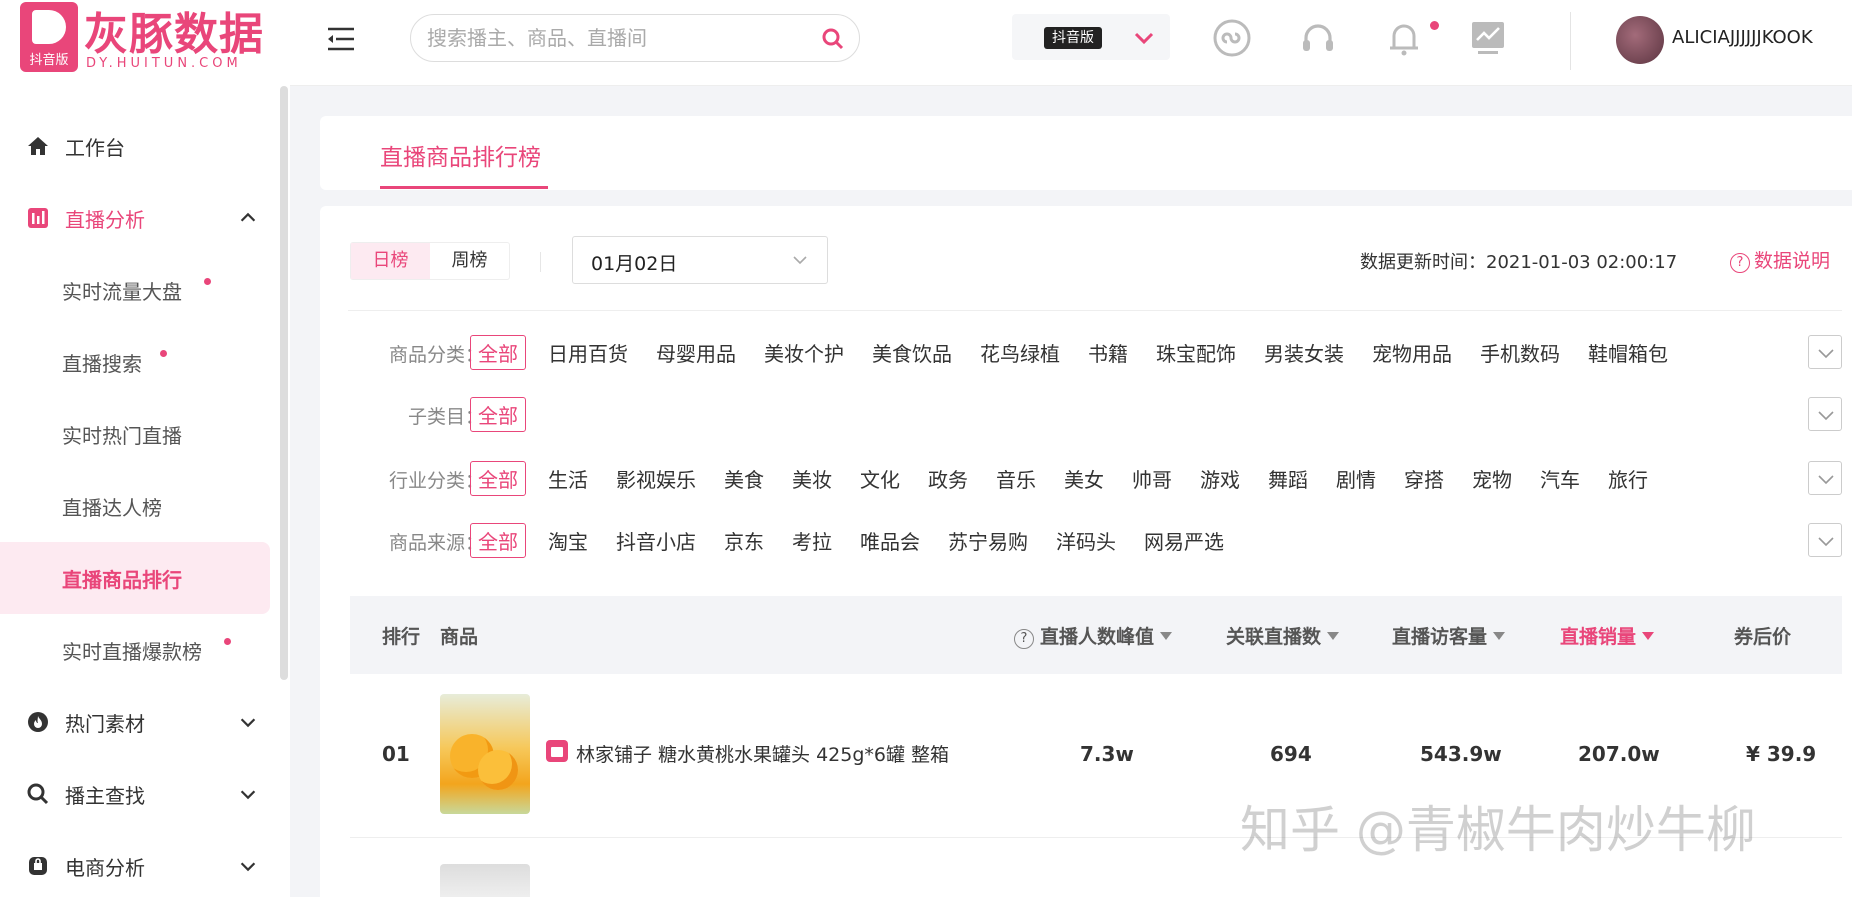 The image size is (1852, 897). Describe the element at coordinates (656, 478) in the screenshot. I see `filter-option: 影视娱乐` at that location.